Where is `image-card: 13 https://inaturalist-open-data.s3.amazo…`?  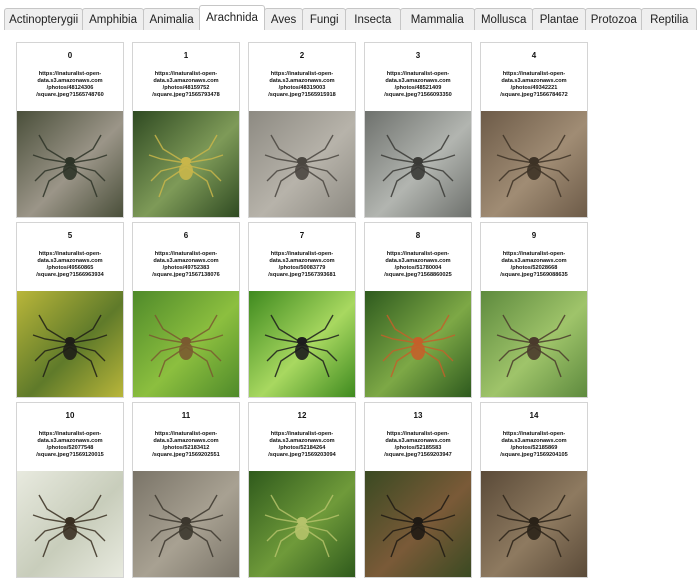
image-card: 13 https://inaturalist-open-data.s3.amazo… is located at coordinates (418, 490).